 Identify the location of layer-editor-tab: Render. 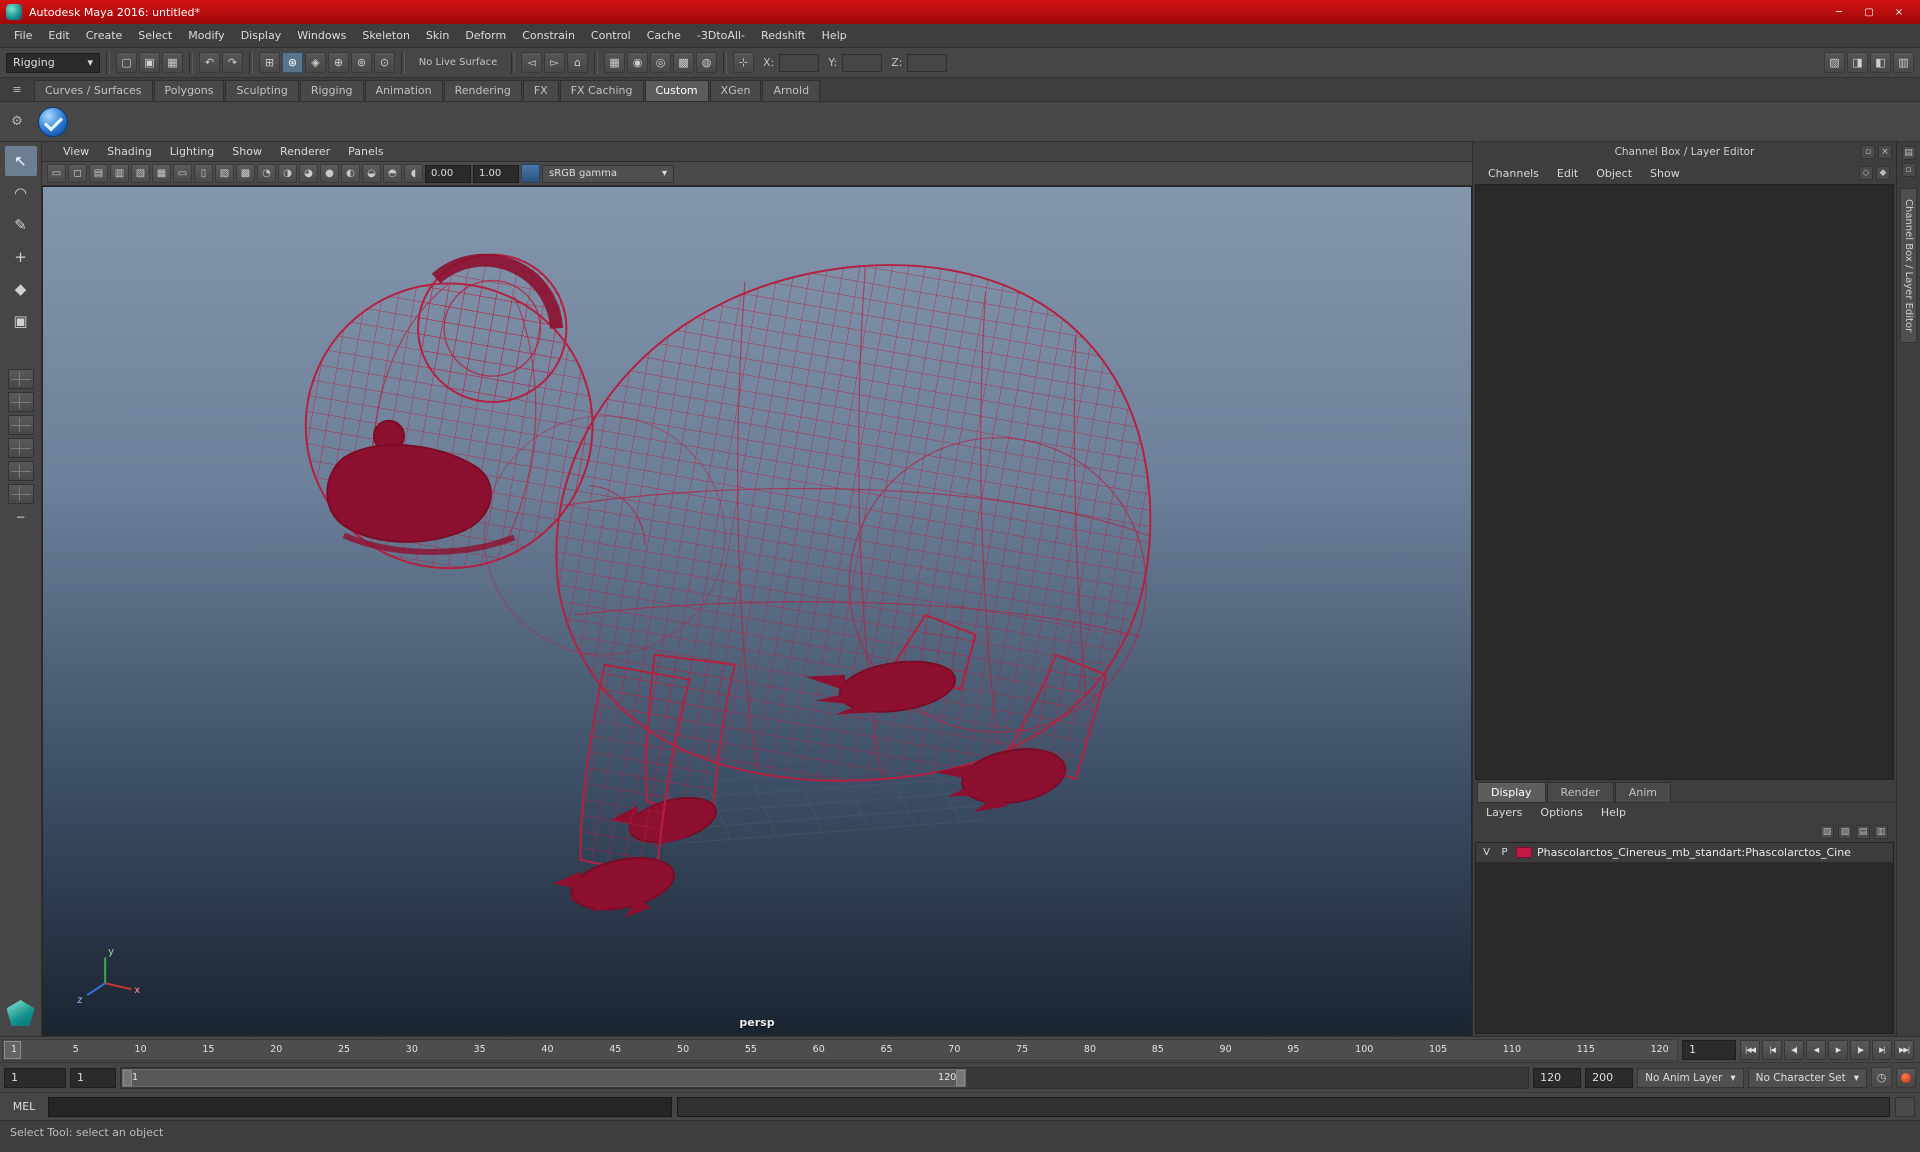
(1580, 792).